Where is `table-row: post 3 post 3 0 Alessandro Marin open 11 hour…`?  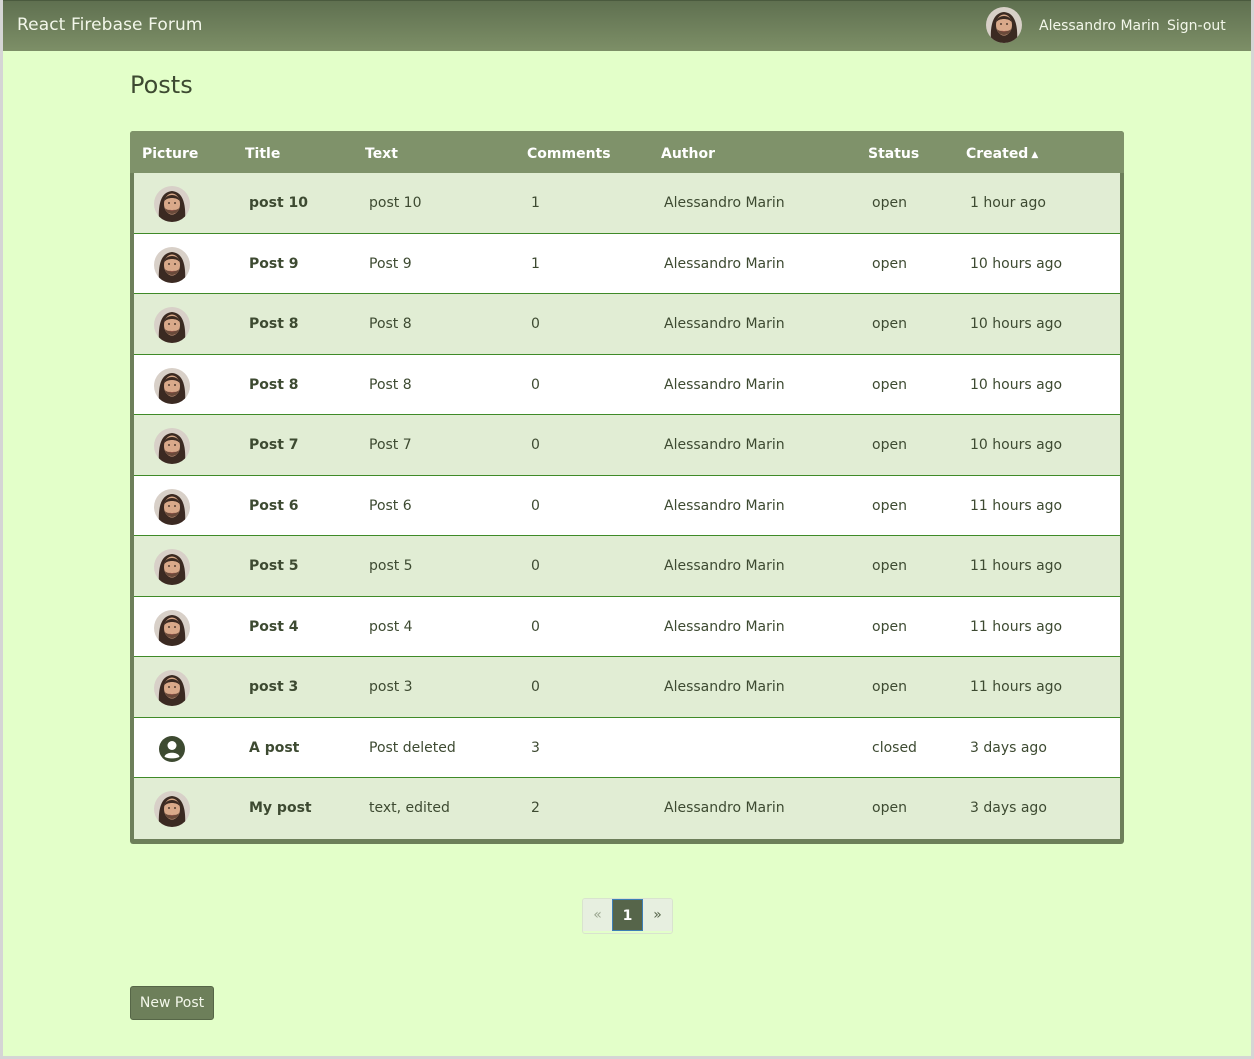
table-row: post 3 post 3 0 Alessandro Marin open 11 hour… is located at coordinates (627, 687).